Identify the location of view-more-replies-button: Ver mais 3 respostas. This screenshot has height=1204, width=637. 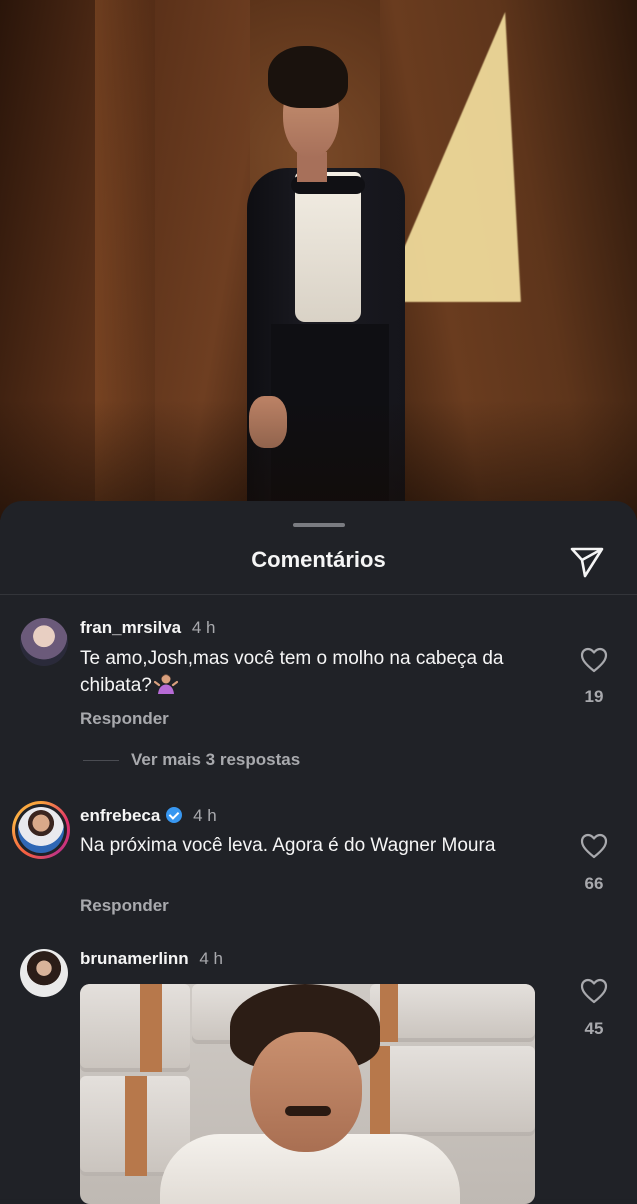
(215, 760).